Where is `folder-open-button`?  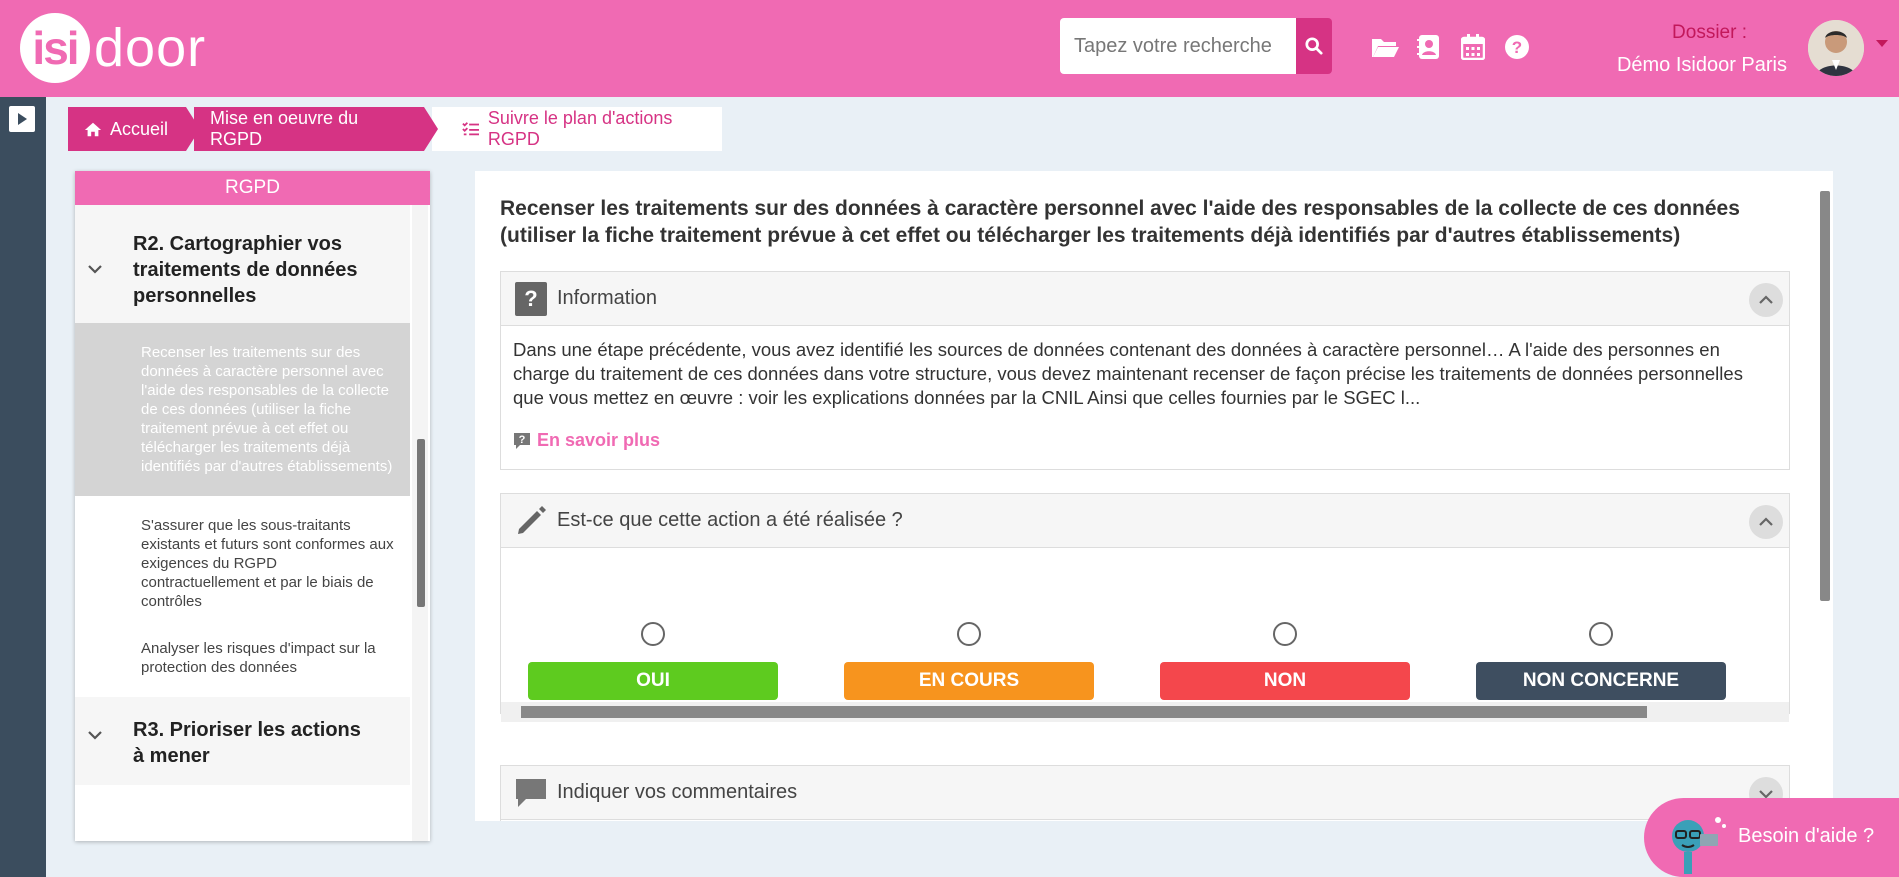
folder-open-button is located at coordinates (1385, 47).